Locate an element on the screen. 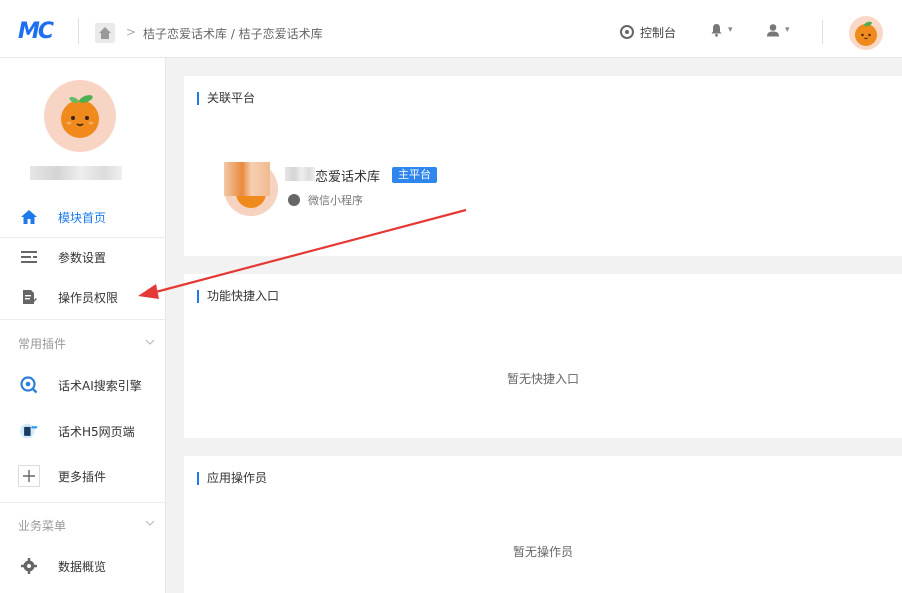  blurred-app-name is located at coordinates (76, 173).